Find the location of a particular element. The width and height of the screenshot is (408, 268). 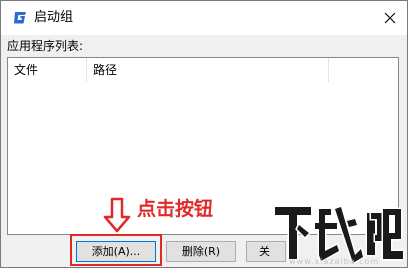

title-bar: 启动组 is located at coordinates (204, 18).